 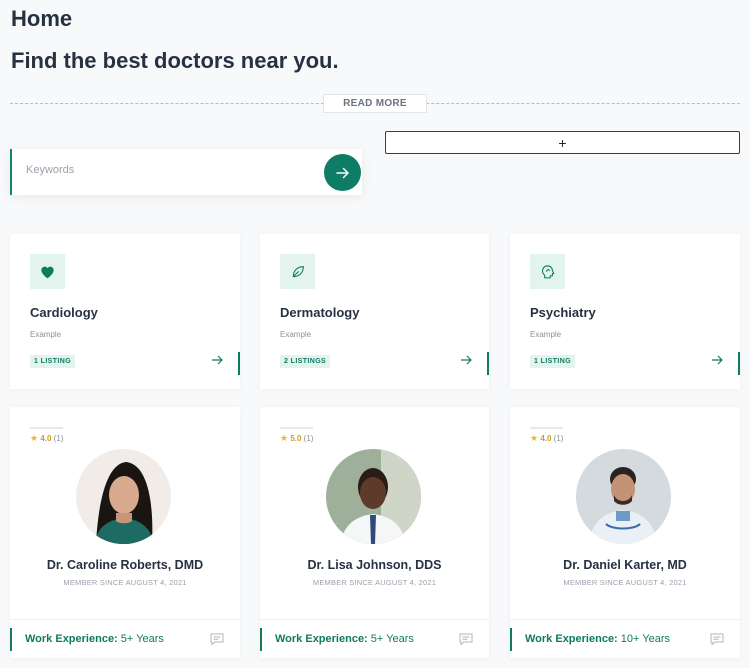 What do you see at coordinates (125, 565) in the screenshot?
I see `doctor-name: Dr. Caroline Roberts, DMD` at bounding box center [125, 565].